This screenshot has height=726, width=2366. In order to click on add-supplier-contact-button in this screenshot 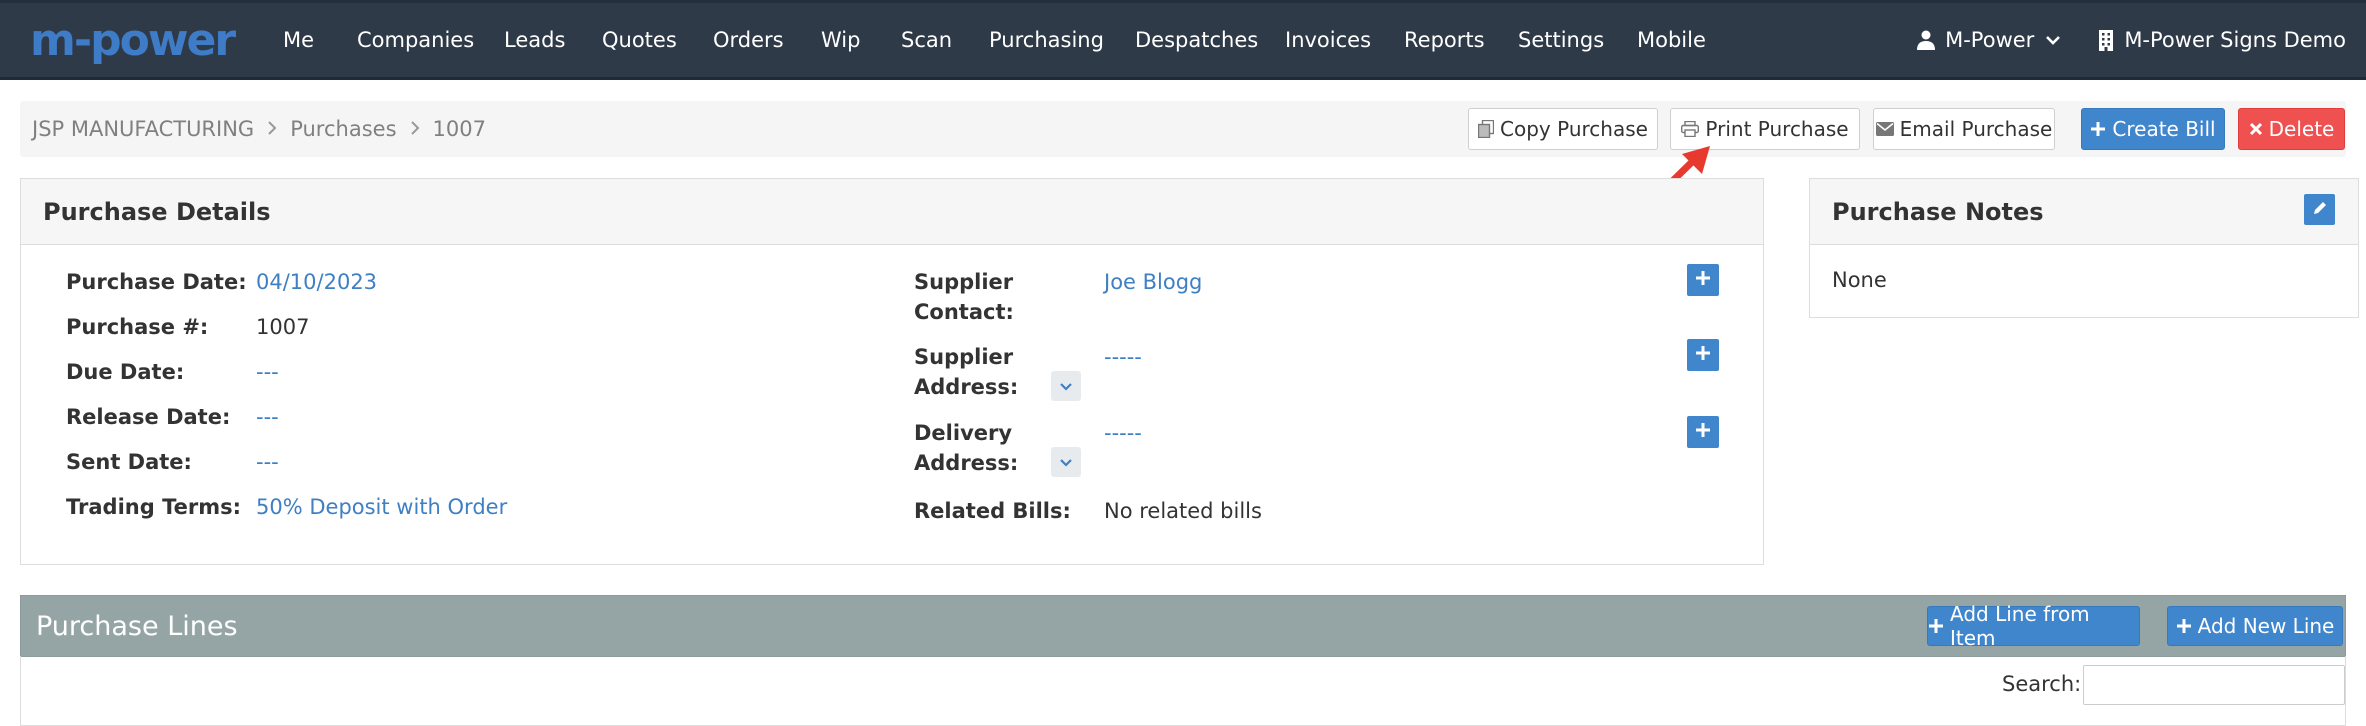, I will do `click(1703, 280)`.